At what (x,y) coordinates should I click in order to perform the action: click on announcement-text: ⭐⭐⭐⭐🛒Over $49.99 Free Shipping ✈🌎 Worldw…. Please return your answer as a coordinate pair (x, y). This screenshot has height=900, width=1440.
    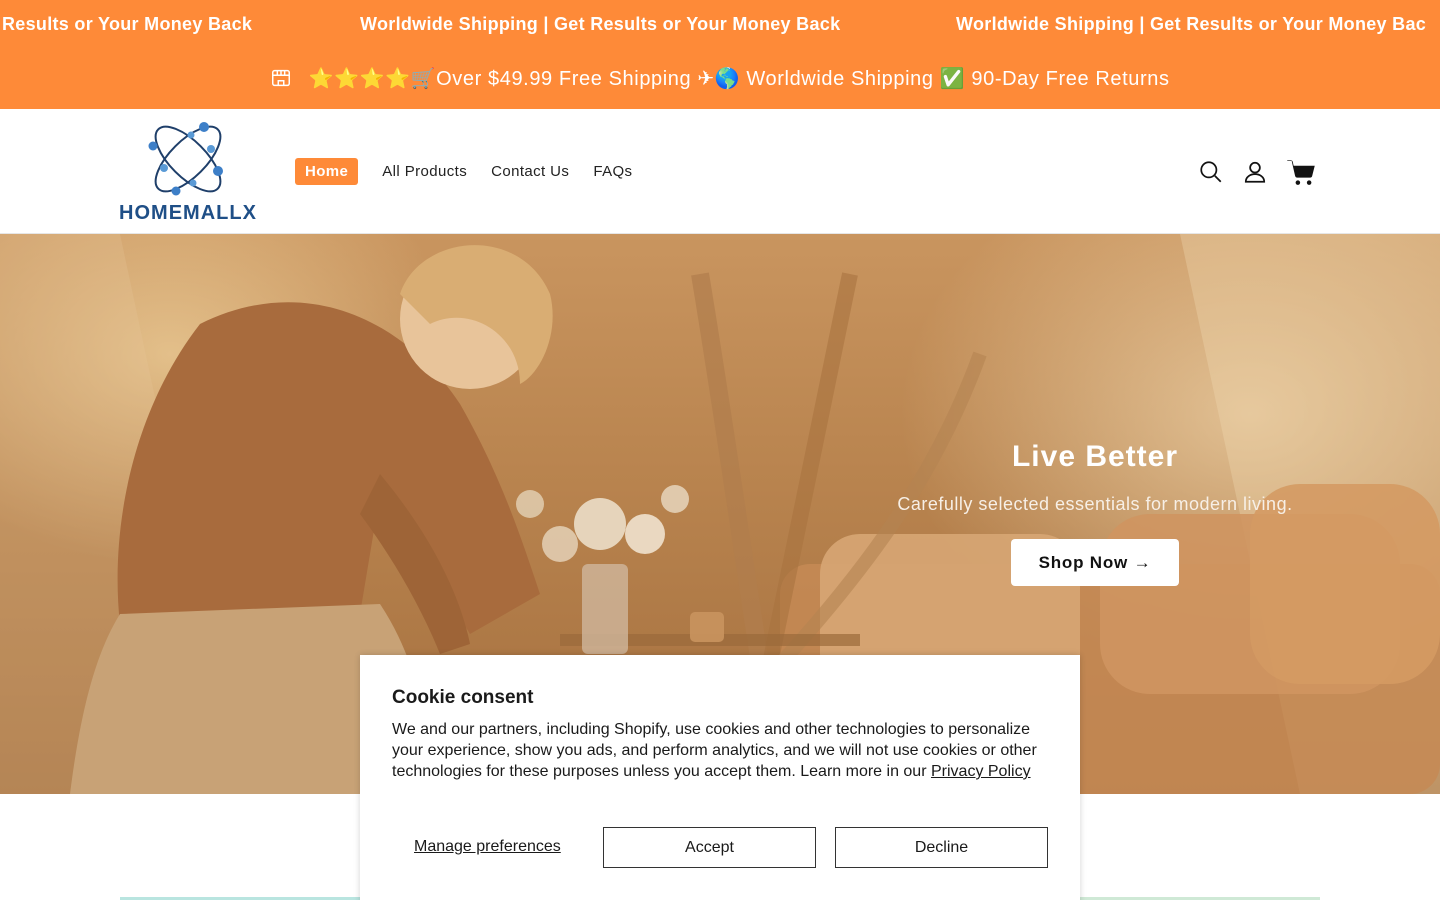
    Looking at the image, I should click on (739, 79).